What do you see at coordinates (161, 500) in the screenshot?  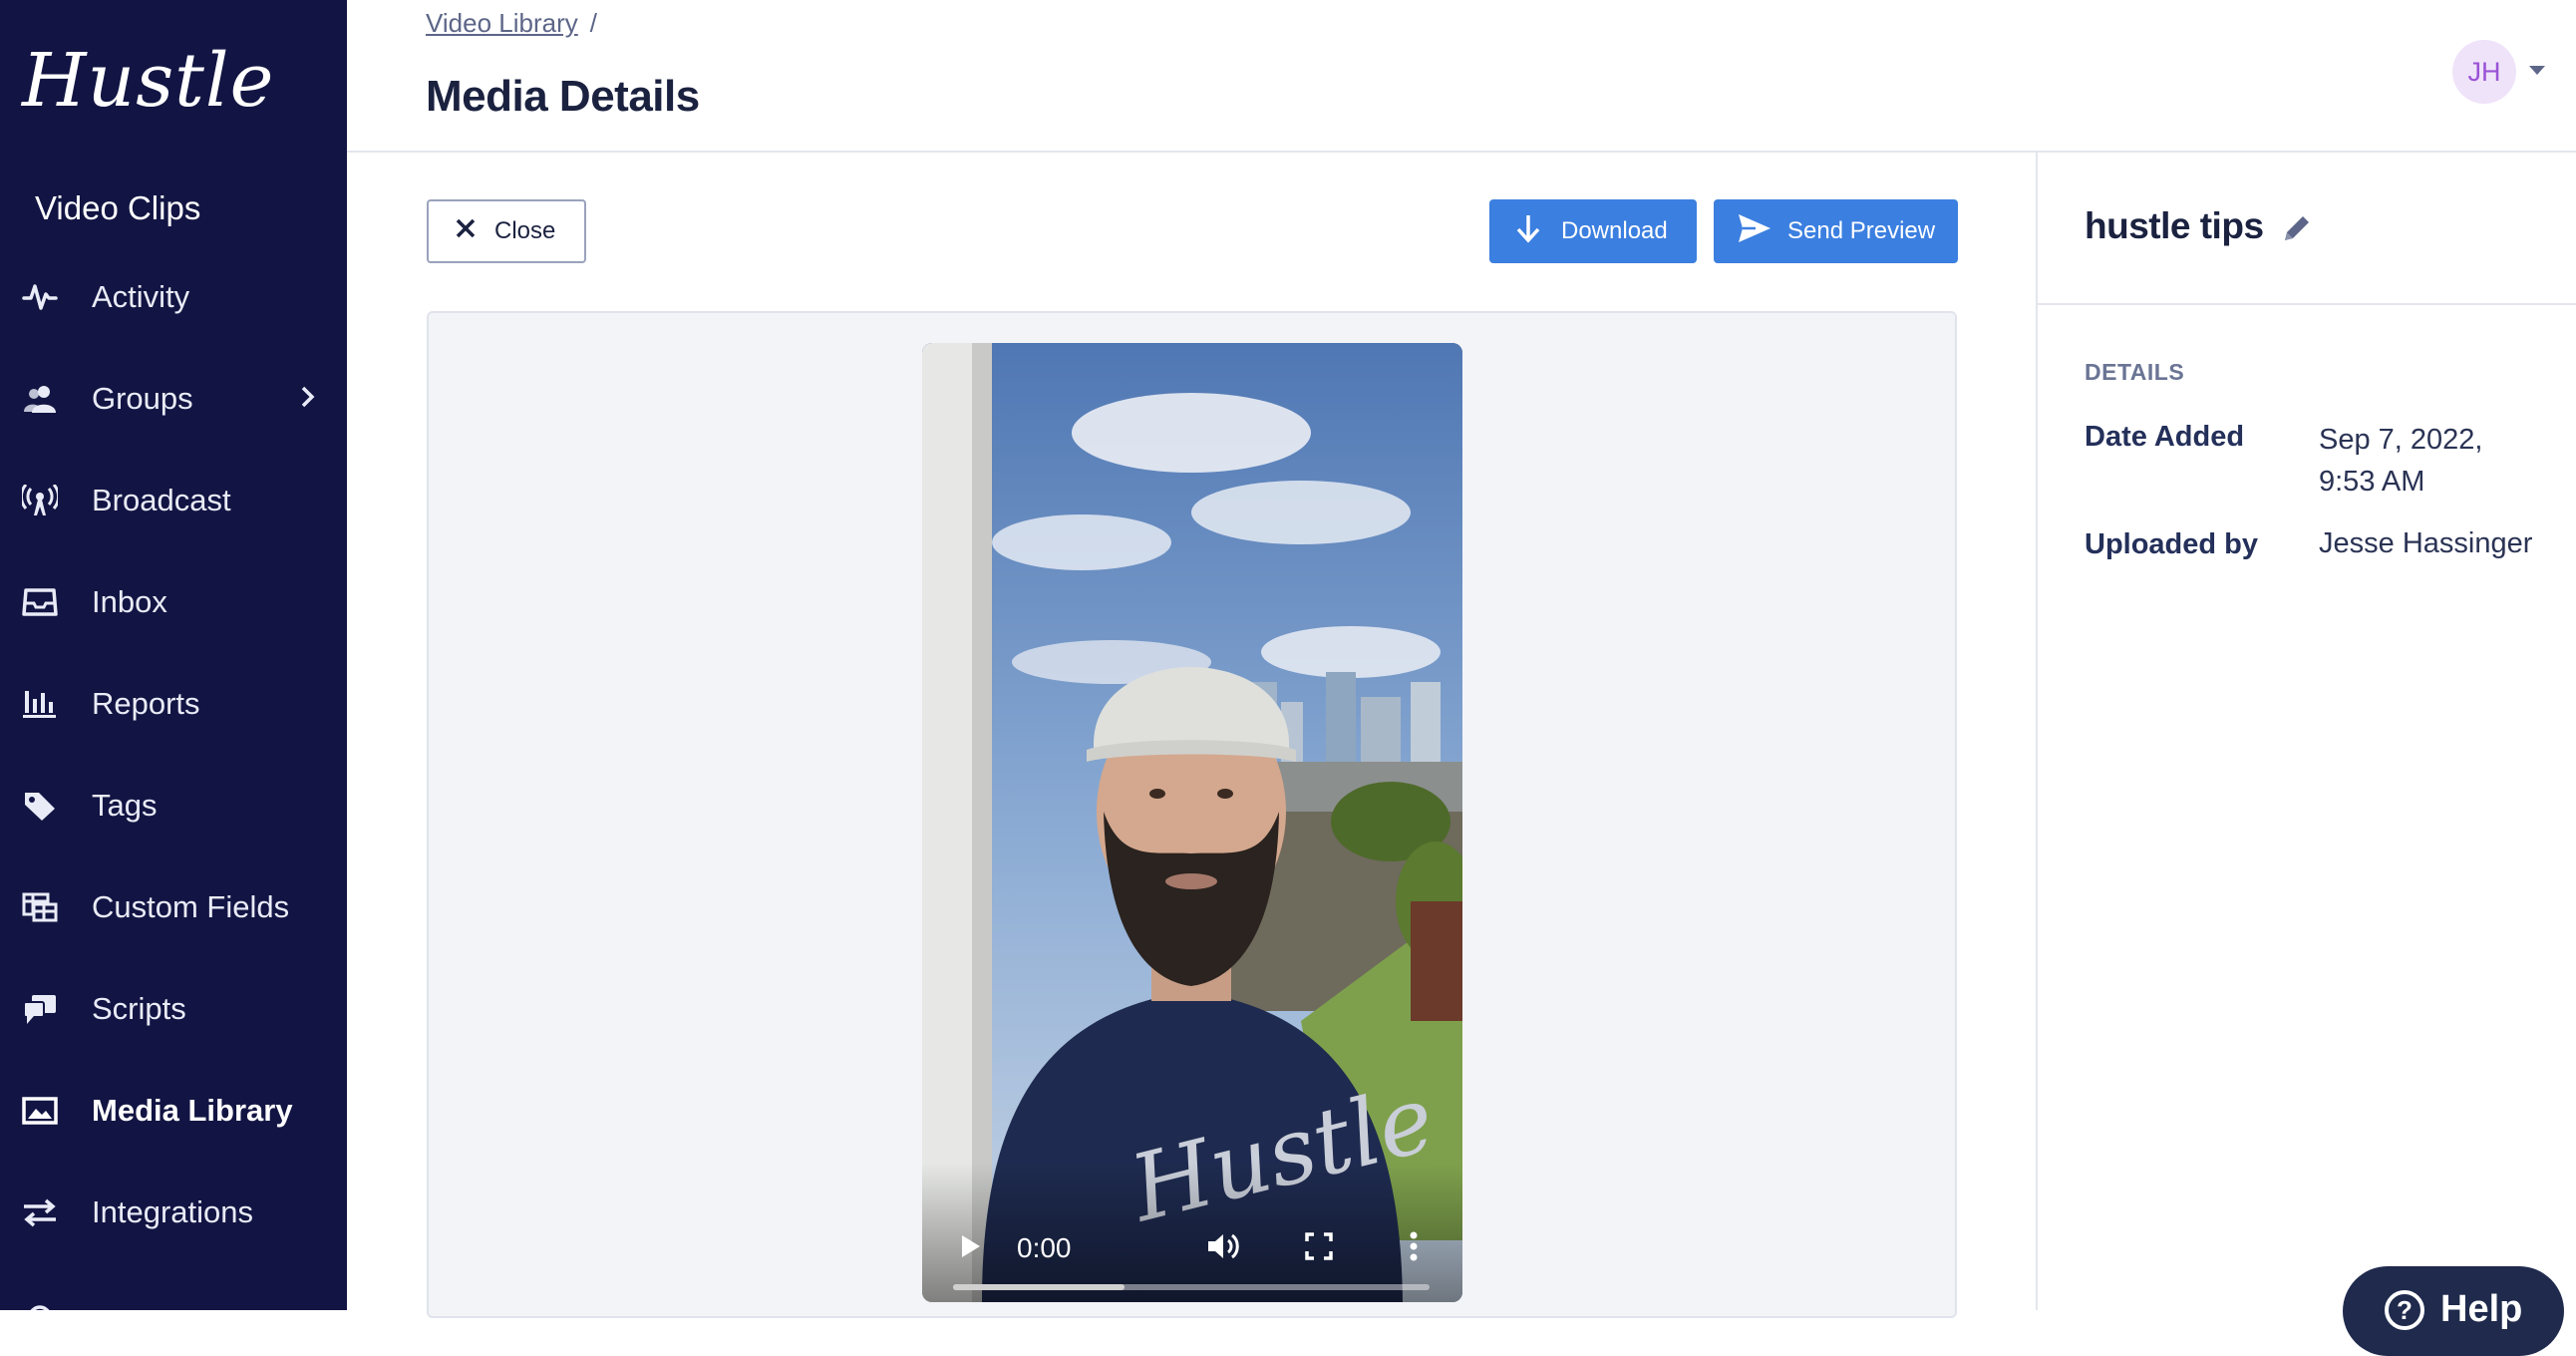 I see `sidebar-item-label: Broadcast` at bounding box center [161, 500].